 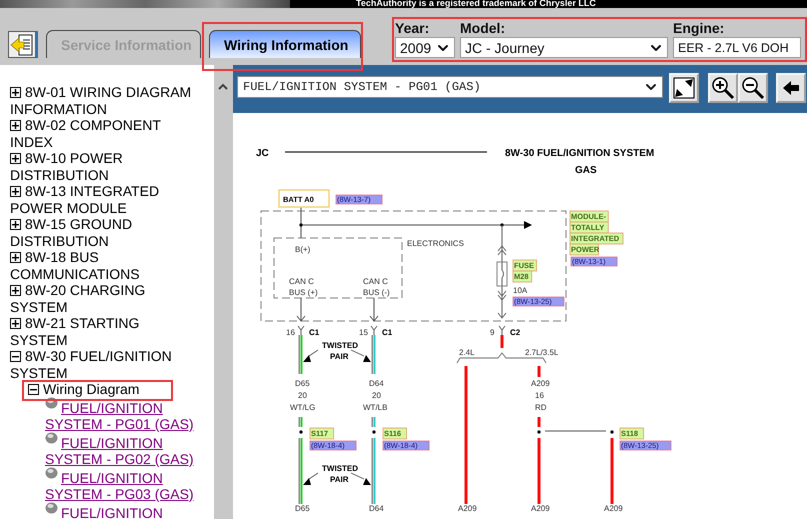 I want to click on fit-page-button, so click(x=684, y=88).